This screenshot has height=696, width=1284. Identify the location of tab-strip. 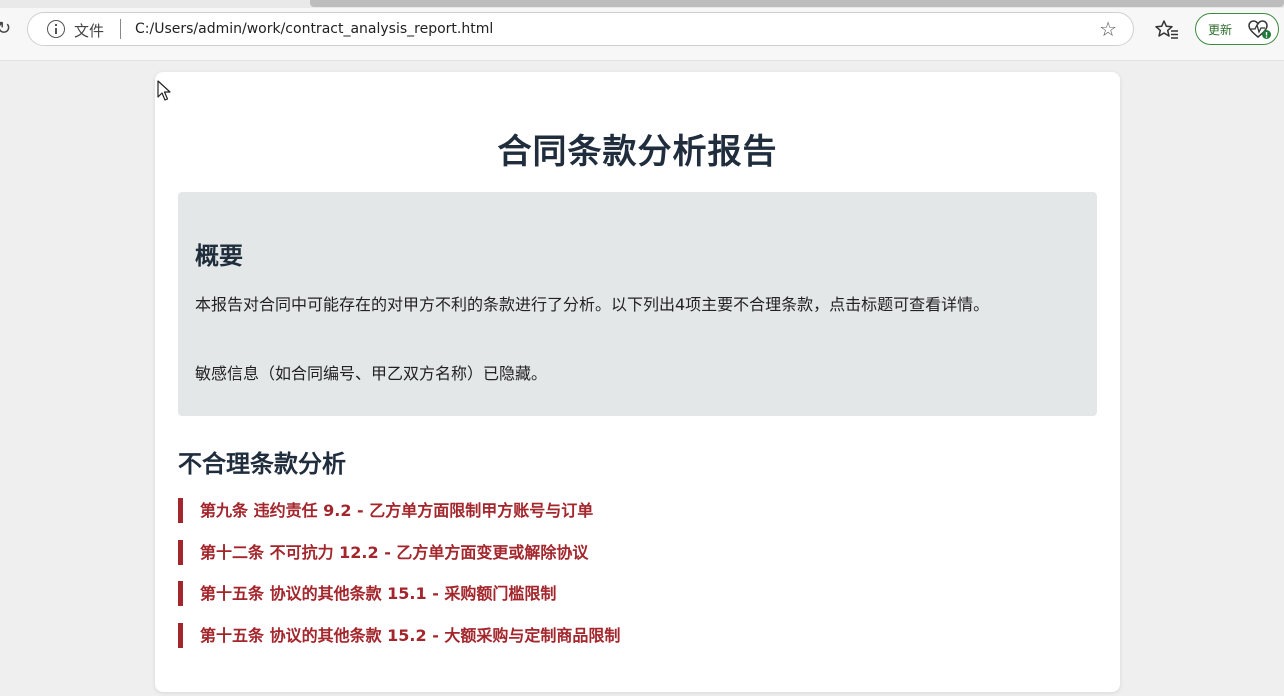
(642, 4).